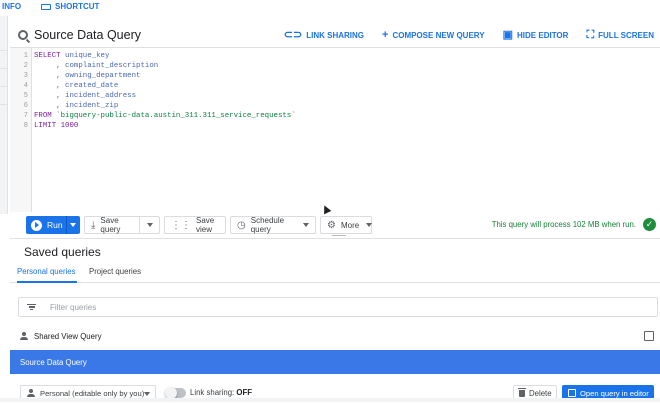 The height and width of the screenshot is (403, 660). I want to click on link-sharing-toggle, so click(175, 393).